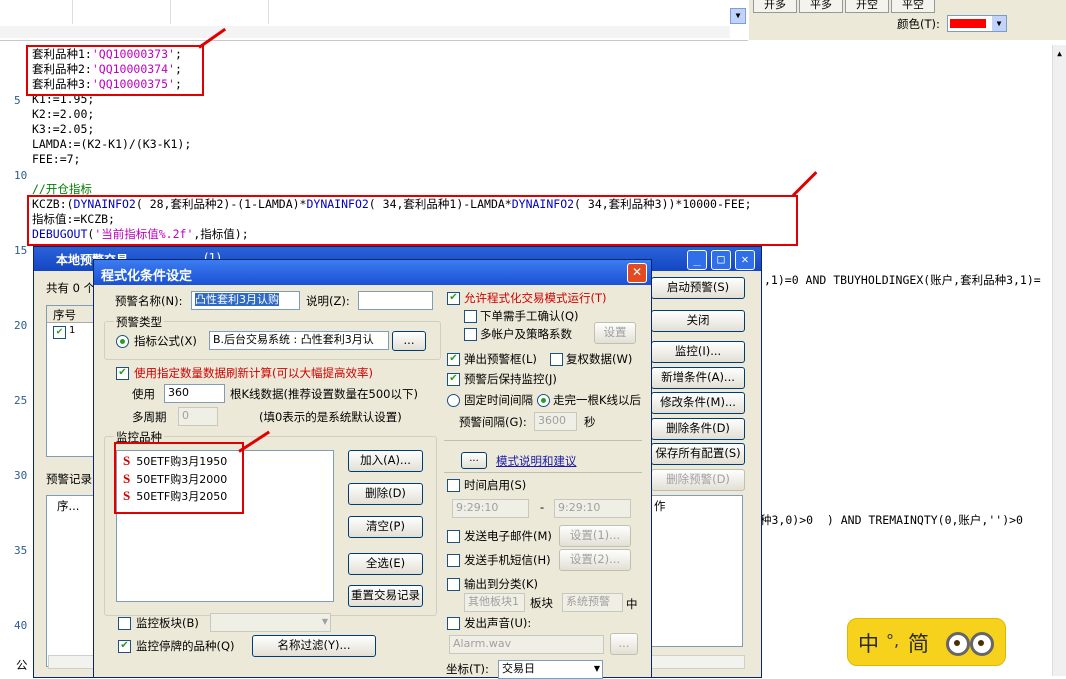 This screenshot has height=679, width=1066. I want to click on monitor-suspended-label: 监控停牌的品种(Q), so click(185, 646).